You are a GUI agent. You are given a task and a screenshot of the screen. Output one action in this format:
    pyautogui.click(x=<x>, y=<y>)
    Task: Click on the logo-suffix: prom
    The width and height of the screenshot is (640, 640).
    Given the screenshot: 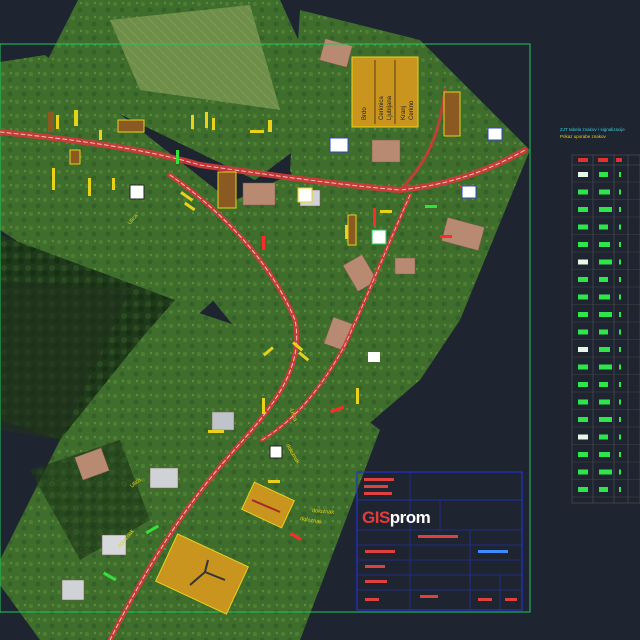 What is the action you would take?
    pyautogui.click(x=410, y=517)
    